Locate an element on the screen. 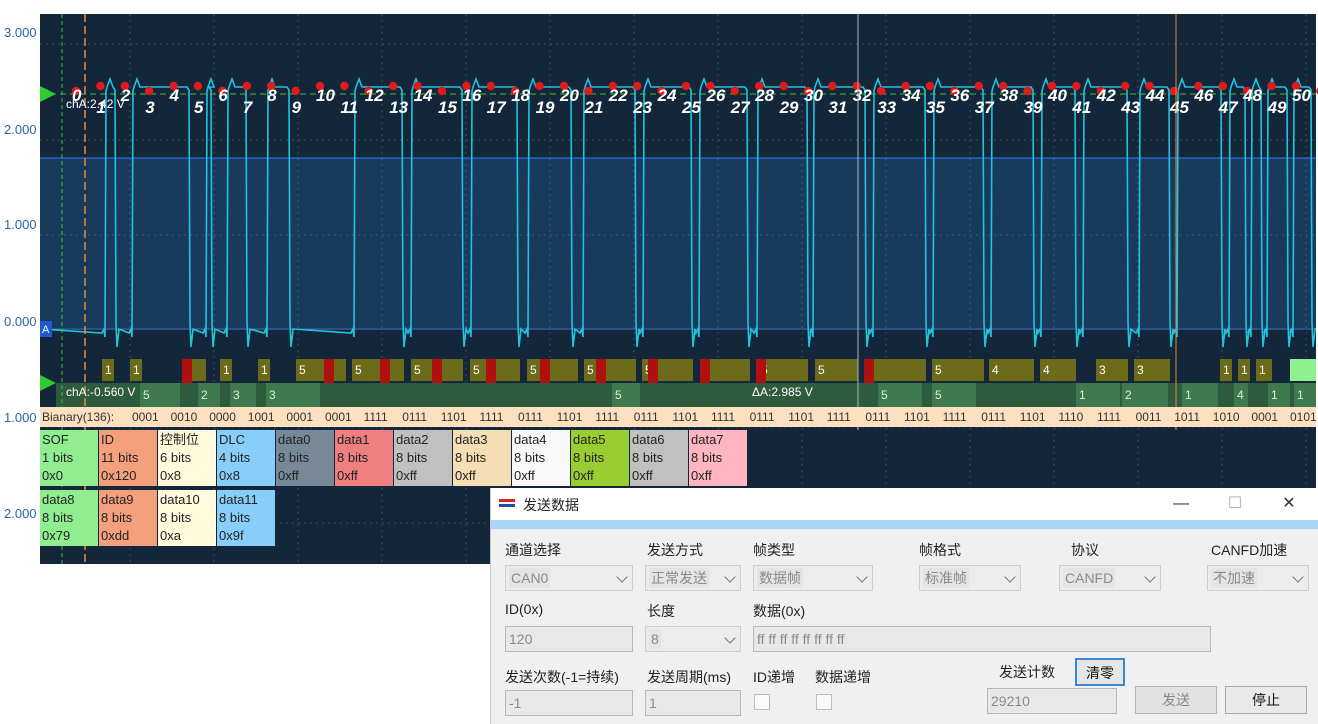 Image resolution: width=1318 pixels, height=724 pixels. send-mode-select: 正常发送 is located at coordinates (693, 578).